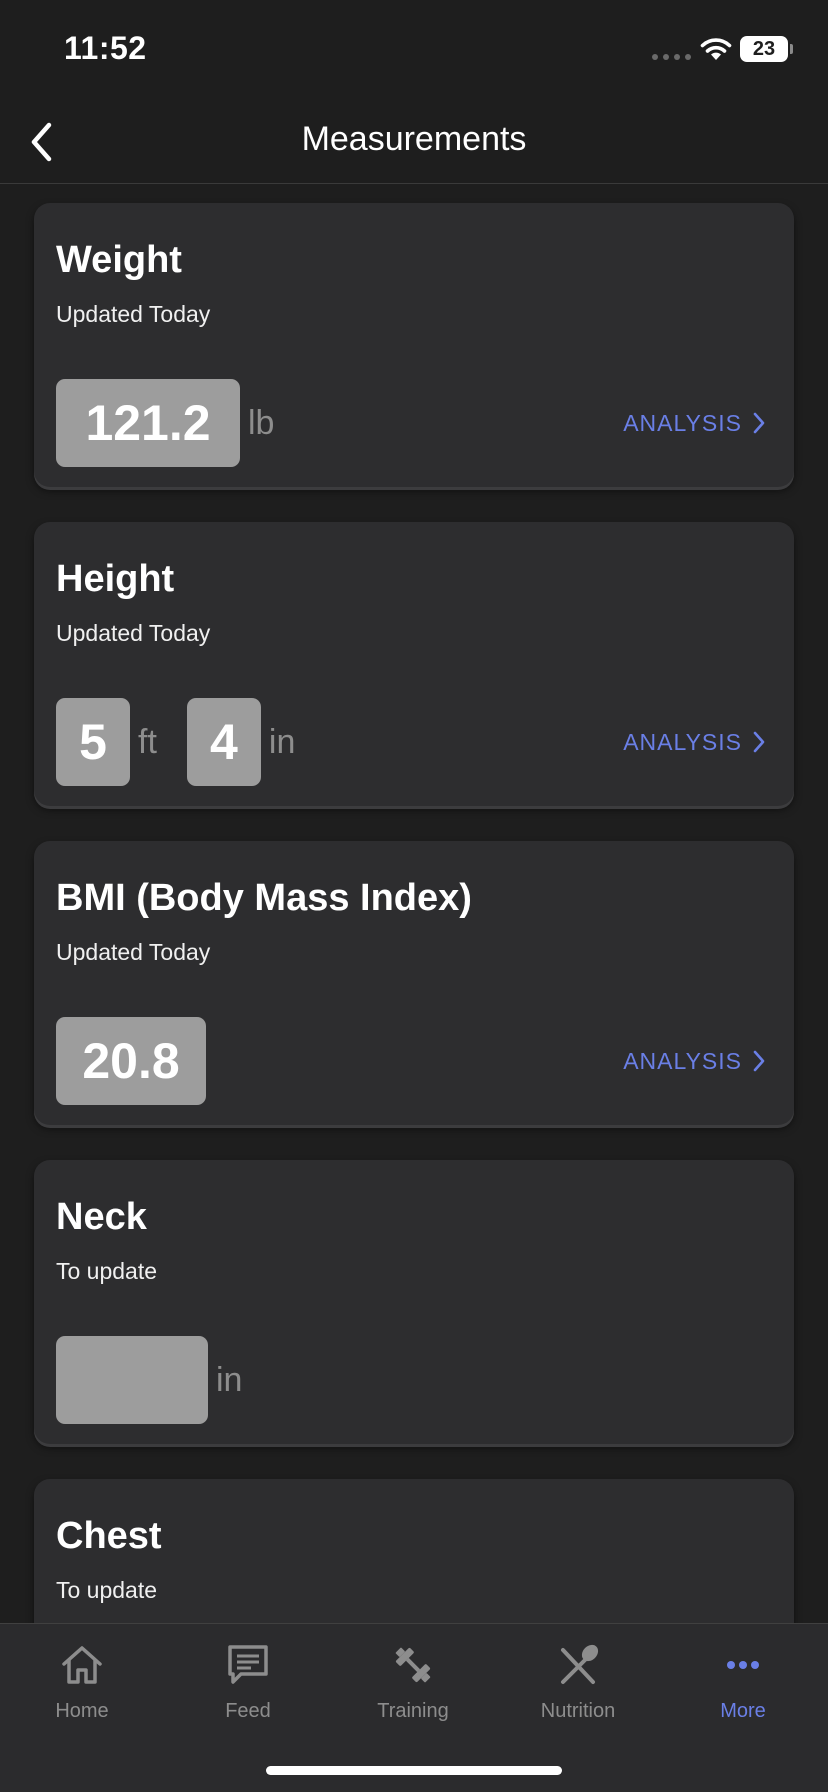 The image size is (828, 1792). Describe the element at coordinates (82, 1665) in the screenshot. I see `home-icon` at that location.